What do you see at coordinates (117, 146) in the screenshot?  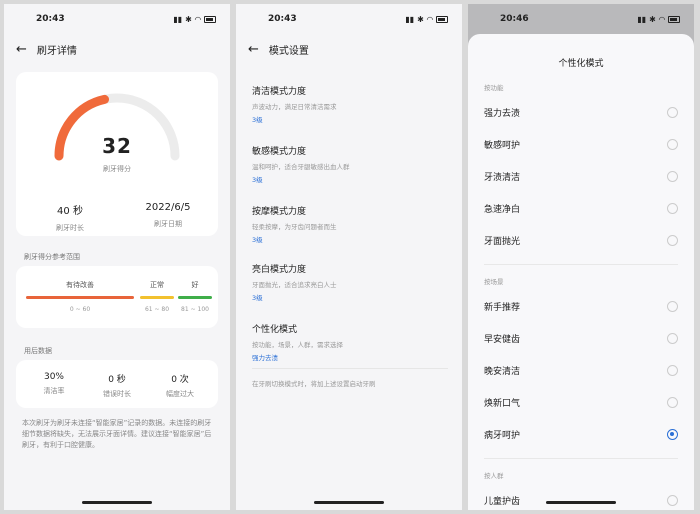 I see `score-value: 32` at bounding box center [117, 146].